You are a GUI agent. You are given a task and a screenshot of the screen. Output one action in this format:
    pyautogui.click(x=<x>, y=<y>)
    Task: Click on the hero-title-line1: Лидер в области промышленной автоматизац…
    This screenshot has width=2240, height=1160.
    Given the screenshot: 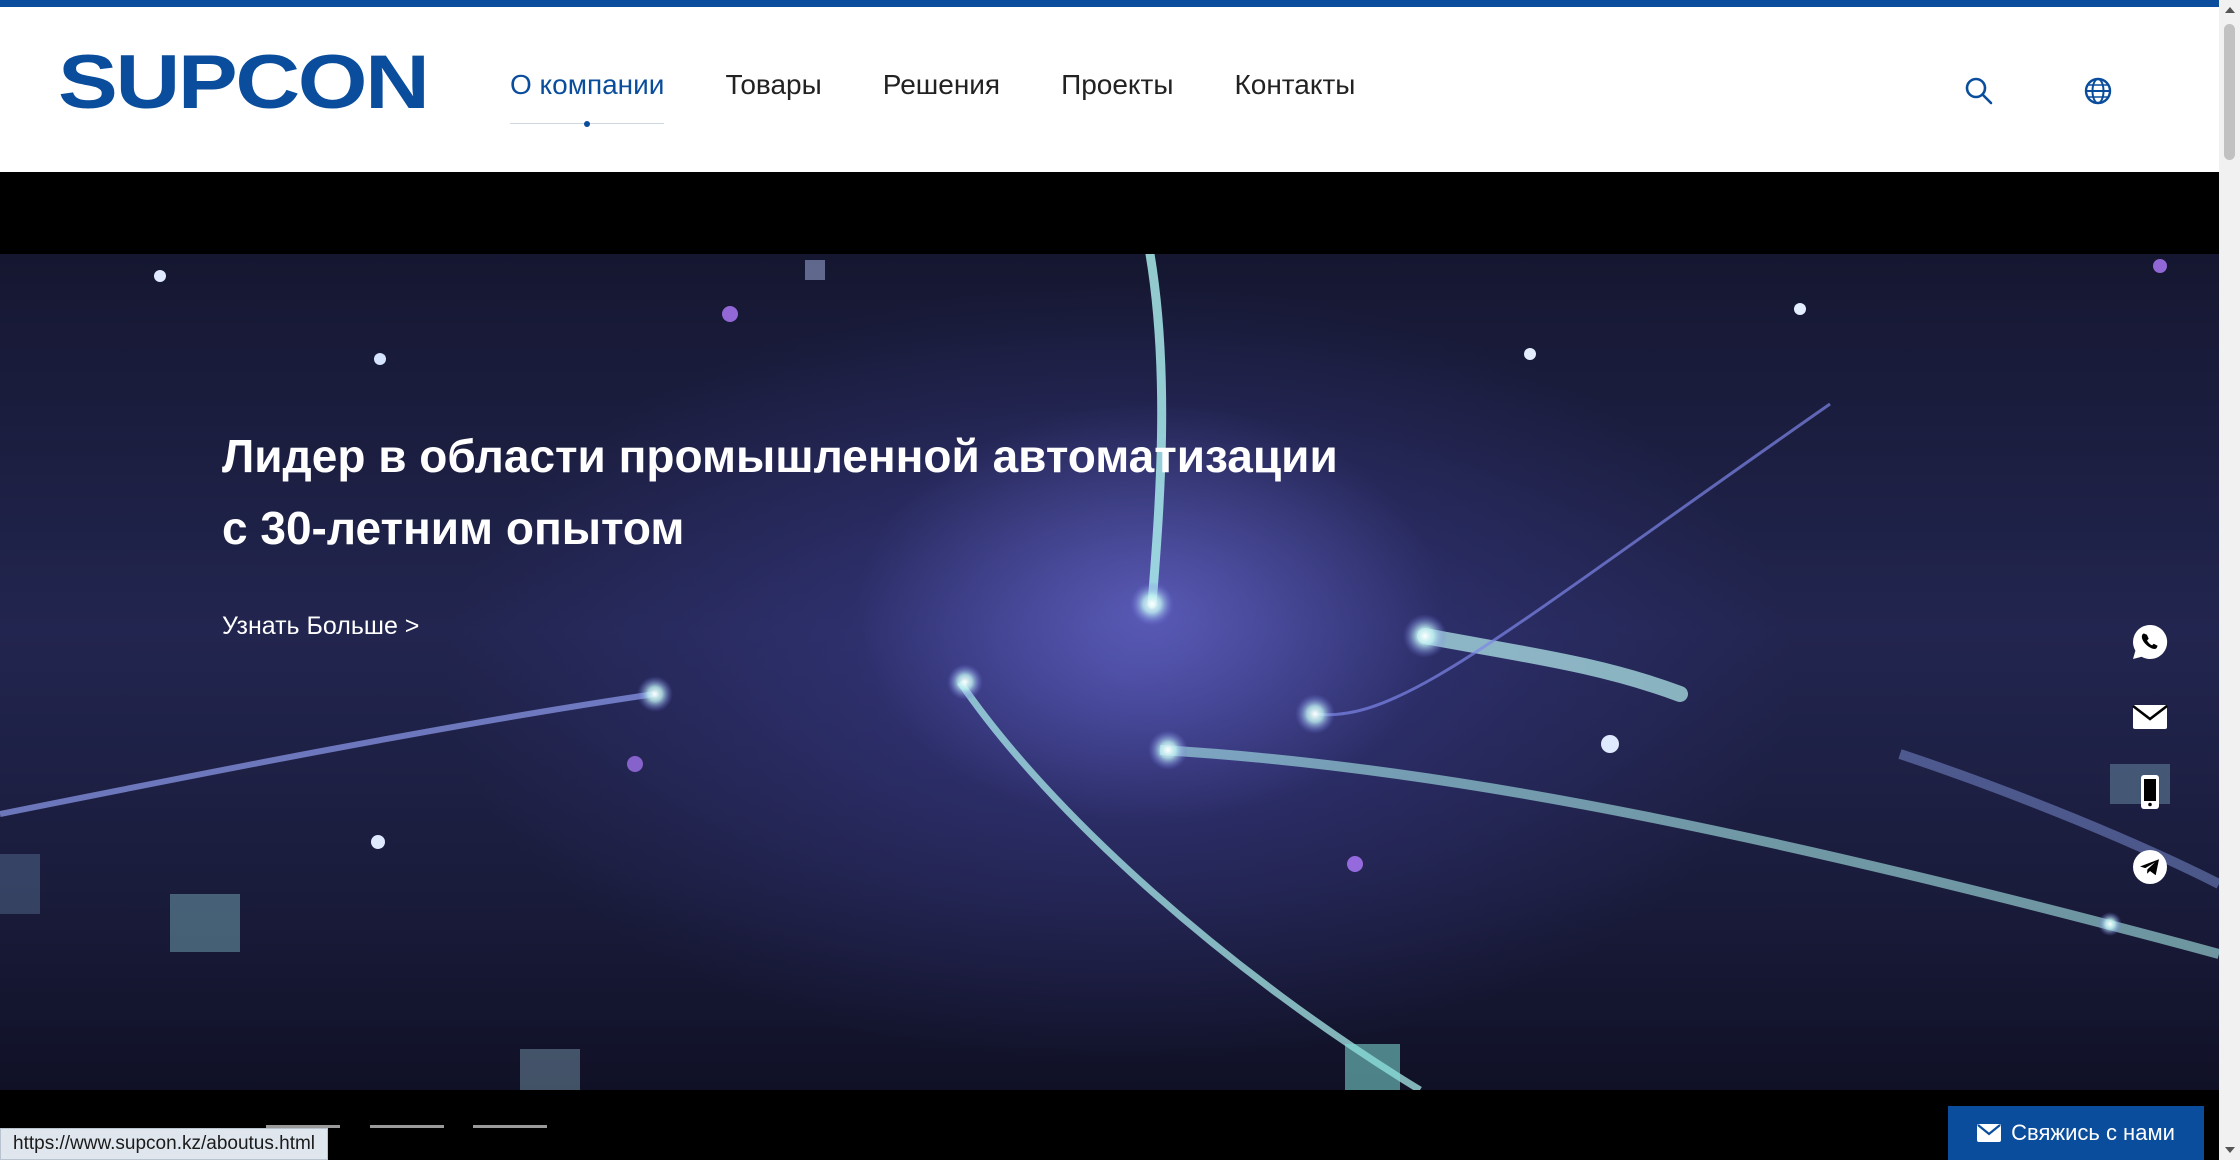 What is the action you would take?
    pyautogui.click(x=780, y=456)
    